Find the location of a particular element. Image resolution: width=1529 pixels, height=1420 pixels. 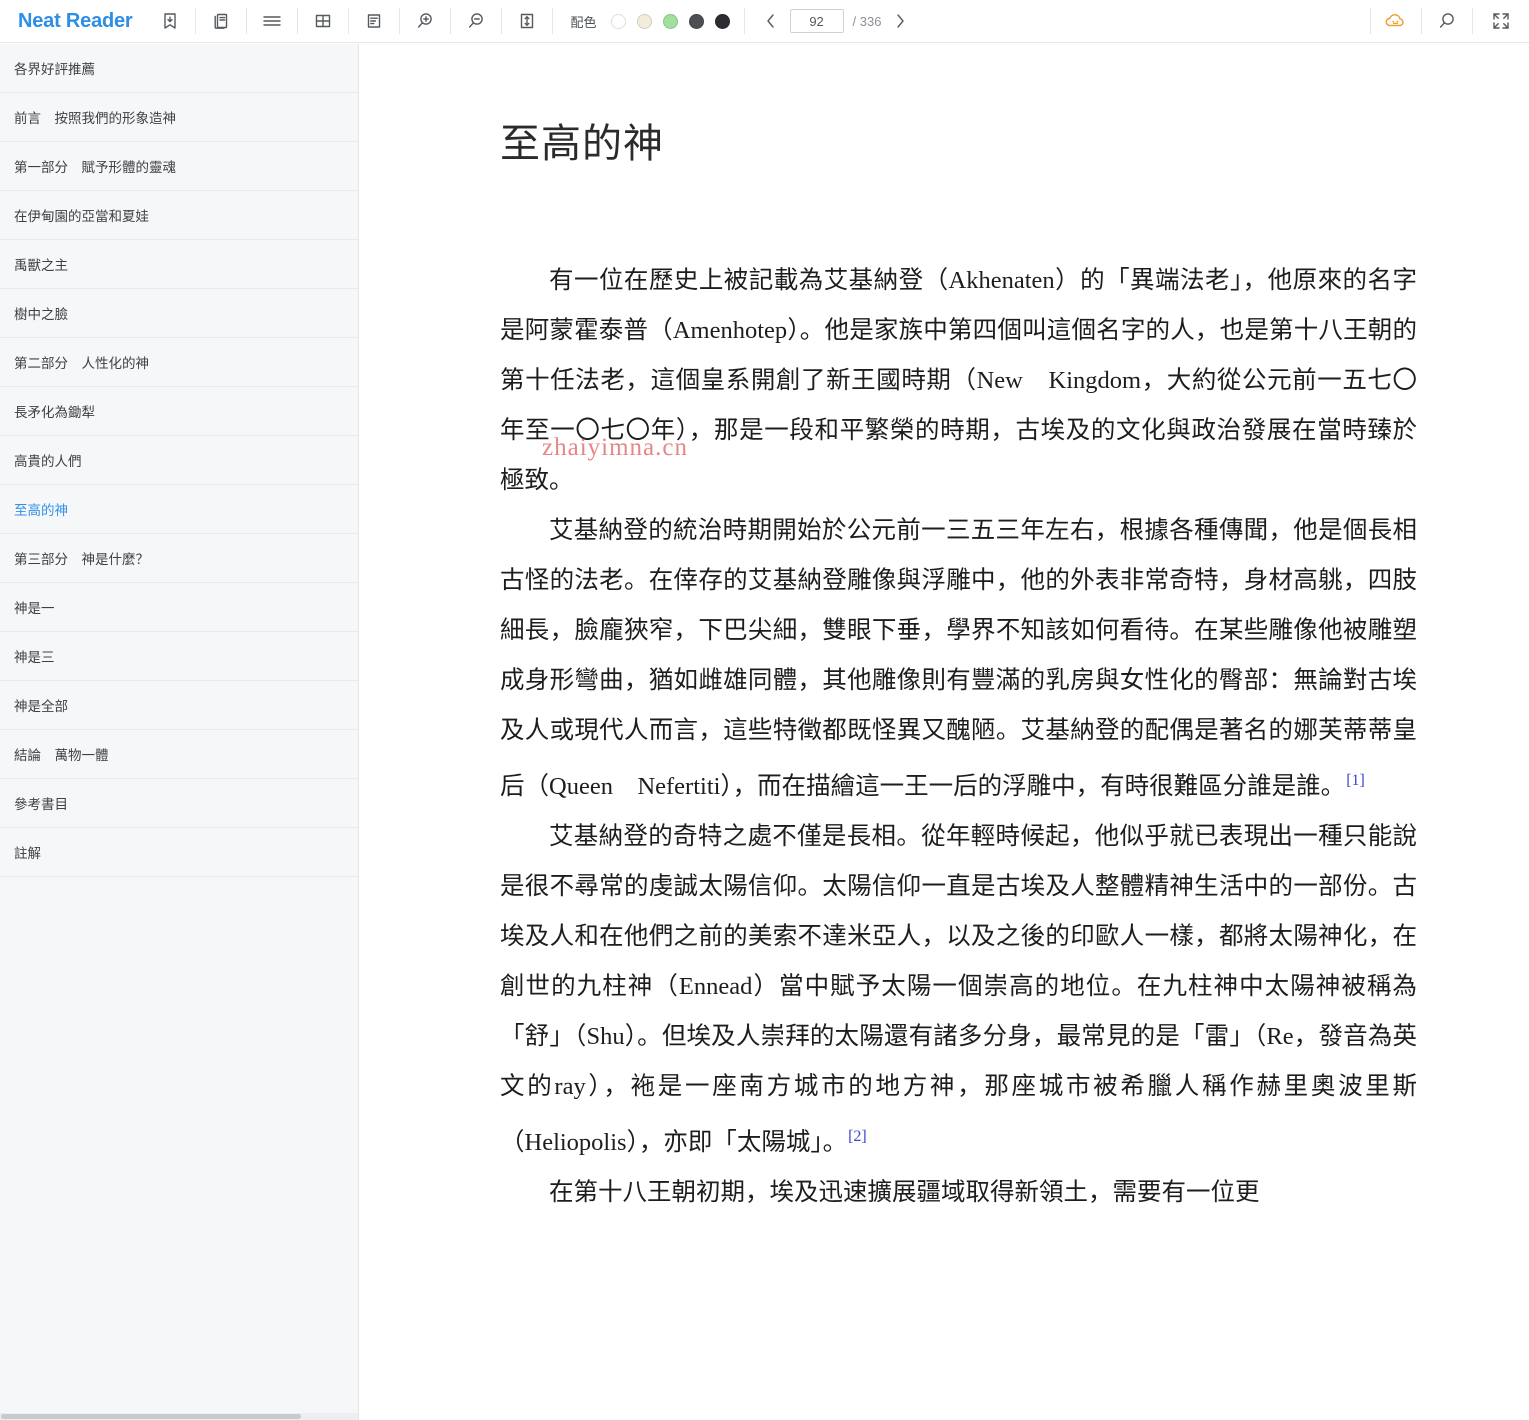

sidebar-item-0: 各界好評推薦 is located at coordinates (179, 68).